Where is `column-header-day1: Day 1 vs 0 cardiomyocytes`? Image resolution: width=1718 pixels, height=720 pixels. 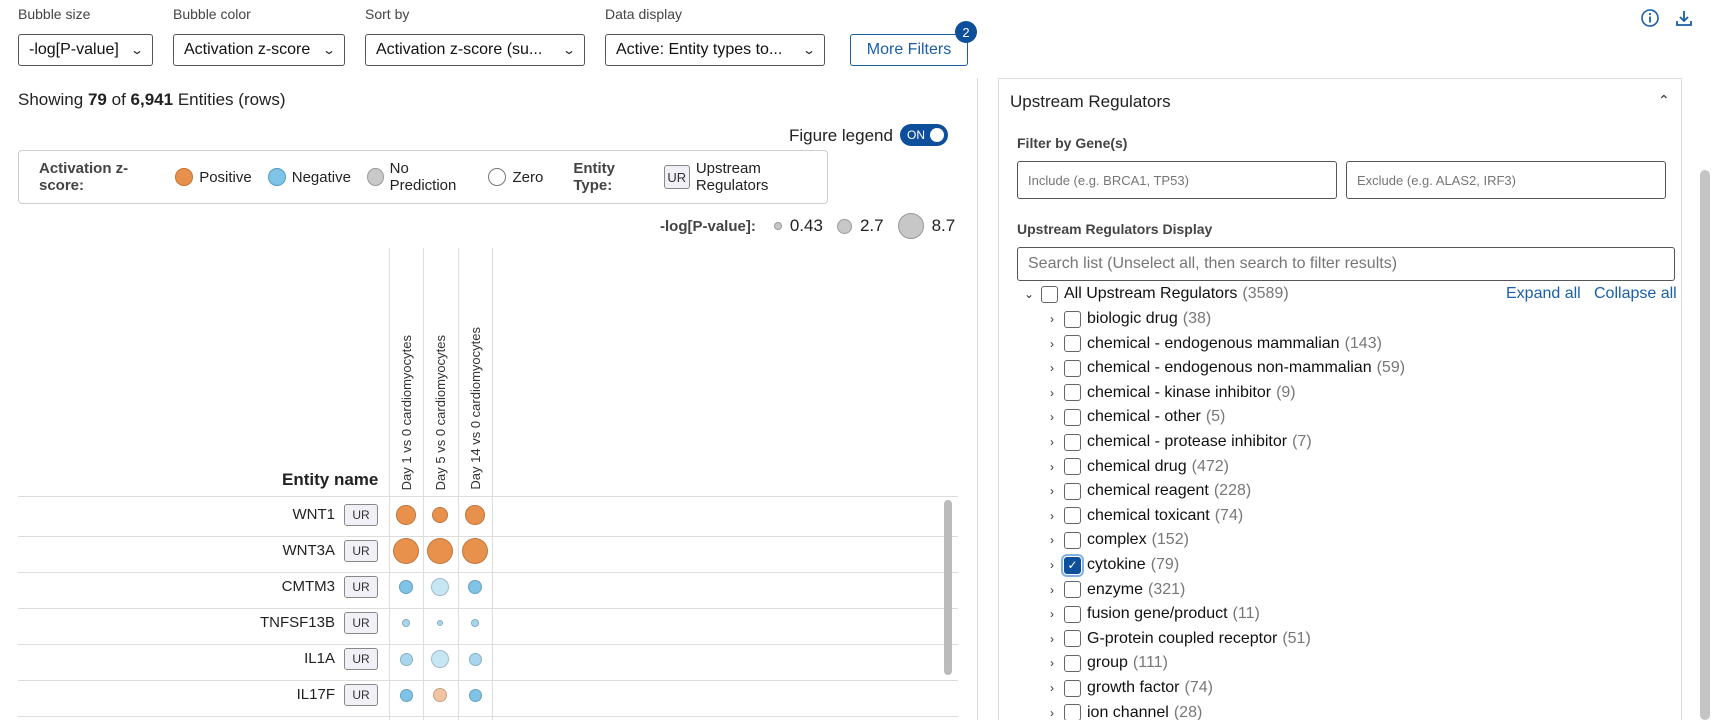
column-header-day1: Day 1 vs 0 cardiomyocytes is located at coordinates (406, 395).